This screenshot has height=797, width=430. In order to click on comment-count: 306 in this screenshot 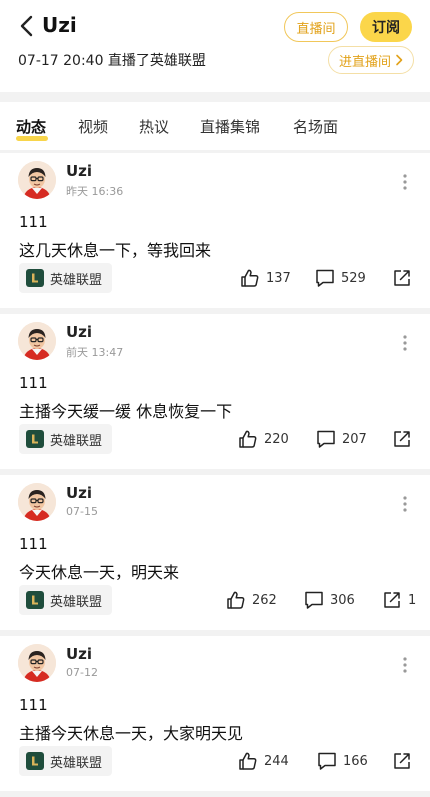, I will do `click(342, 600)`.